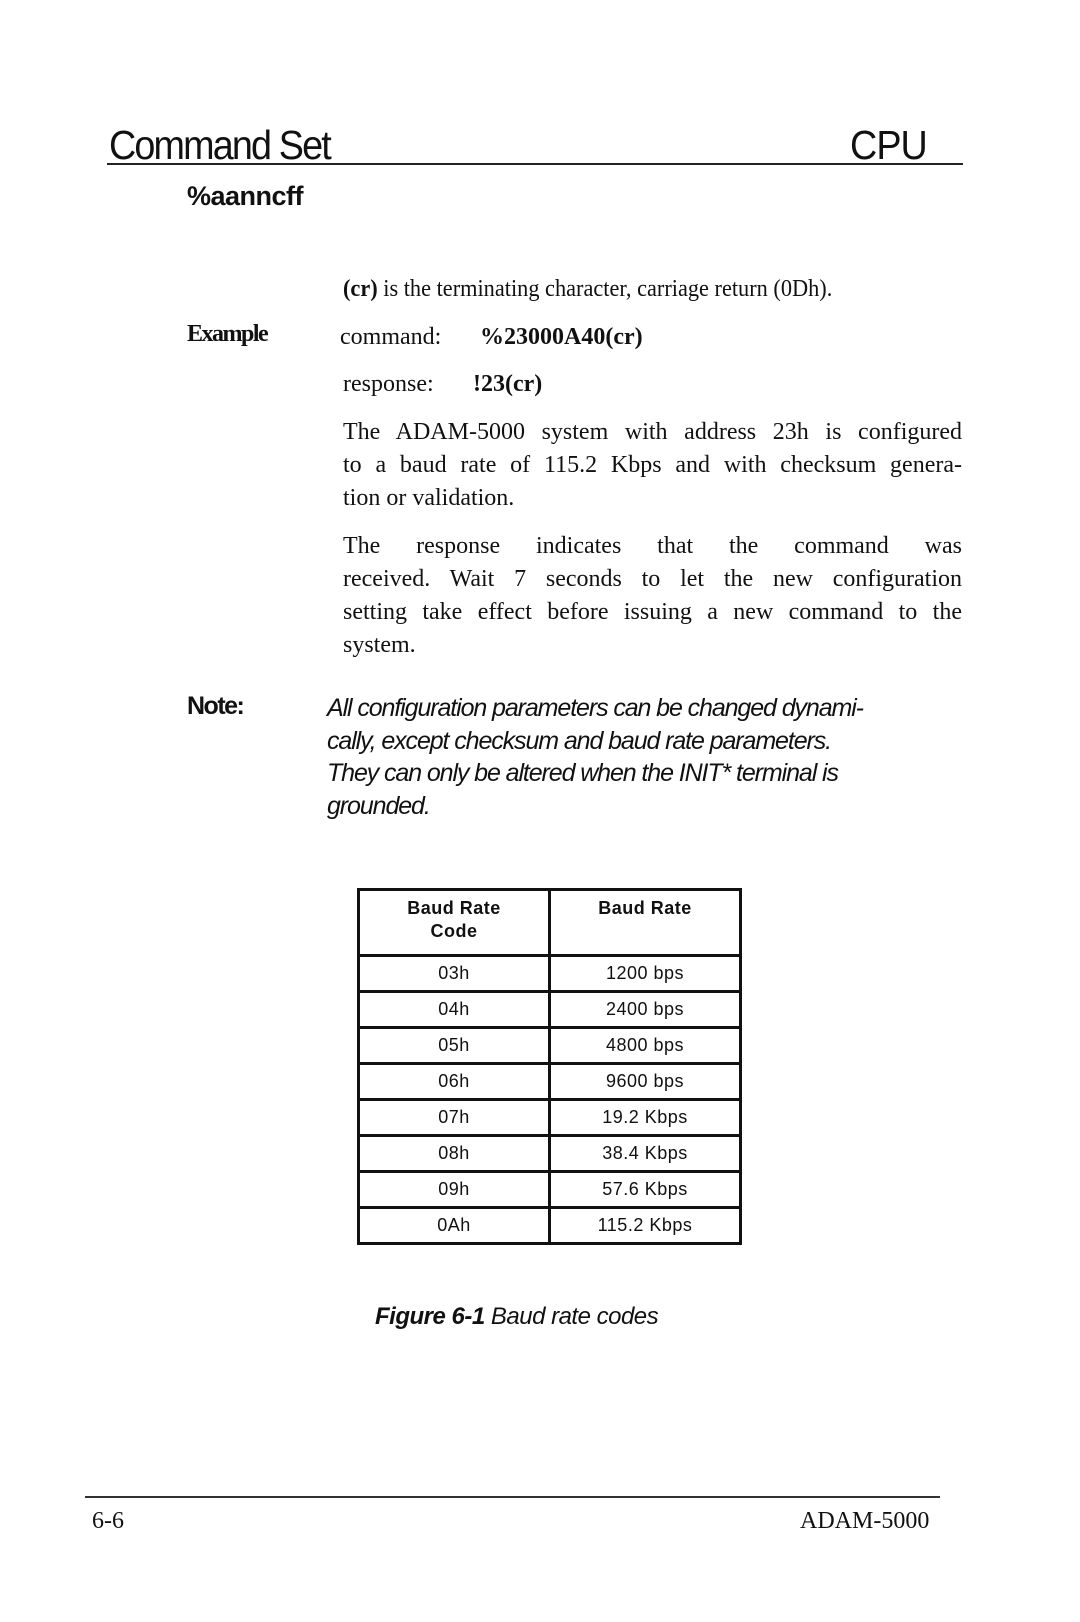 This screenshot has width=1080, height=1622. I want to click on page-number: 6-6, so click(108, 1521).